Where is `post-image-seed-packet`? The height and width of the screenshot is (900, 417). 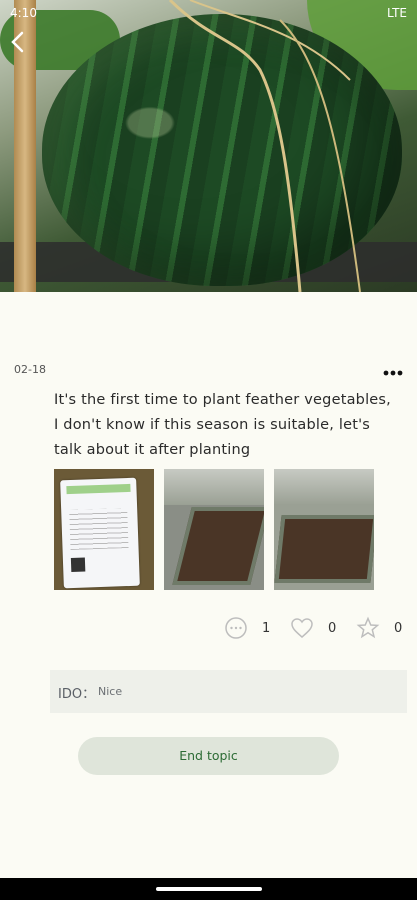
post-image-seed-packet is located at coordinates (104, 529).